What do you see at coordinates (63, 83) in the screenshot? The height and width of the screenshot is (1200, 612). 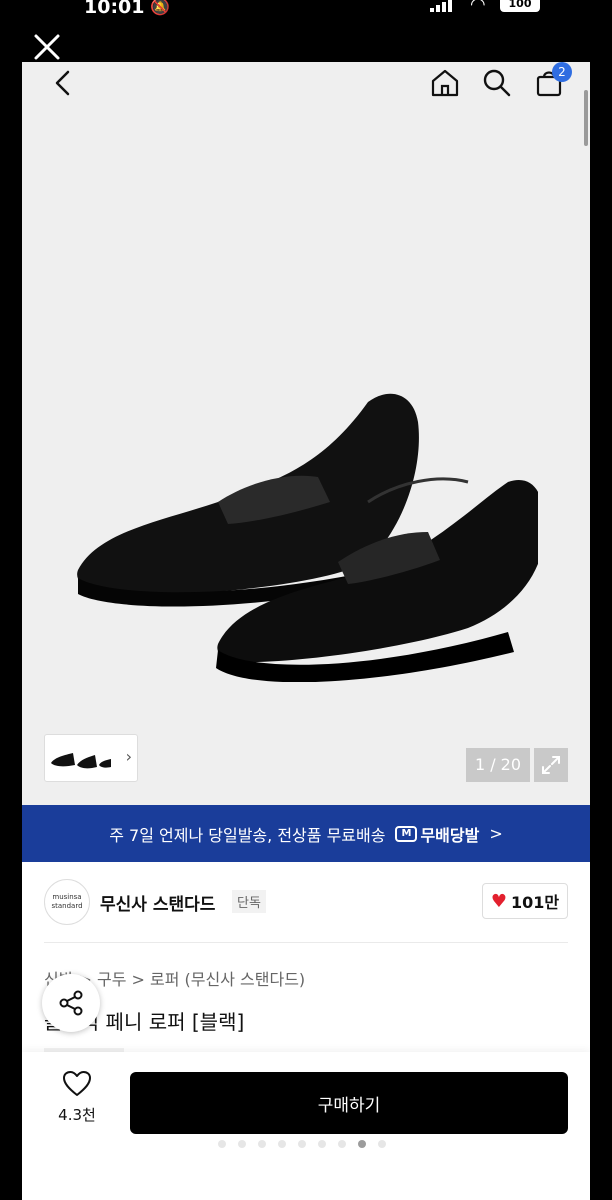 I see `back-icon` at bounding box center [63, 83].